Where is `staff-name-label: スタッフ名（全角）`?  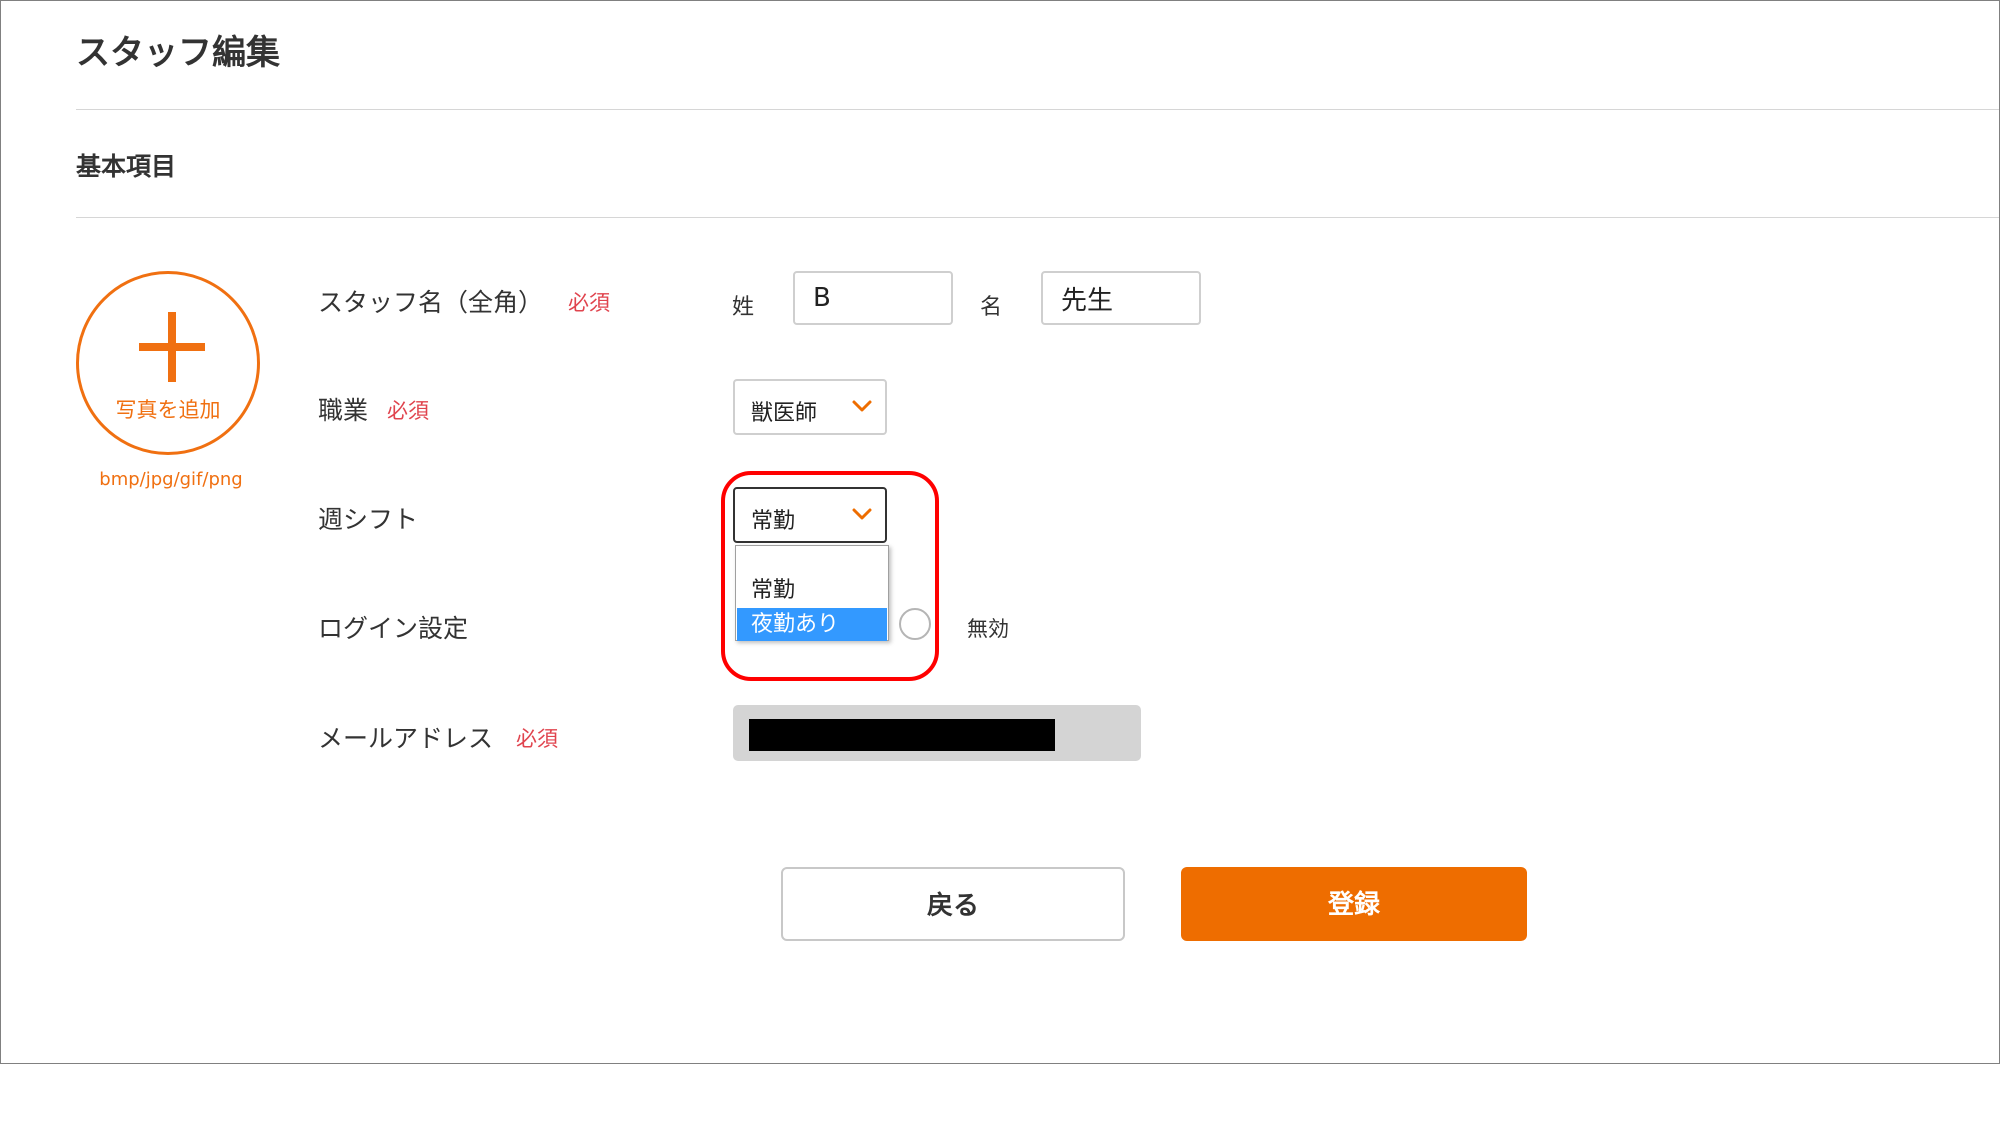
staff-name-label: スタッフ名（全角） is located at coordinates (431, 302).